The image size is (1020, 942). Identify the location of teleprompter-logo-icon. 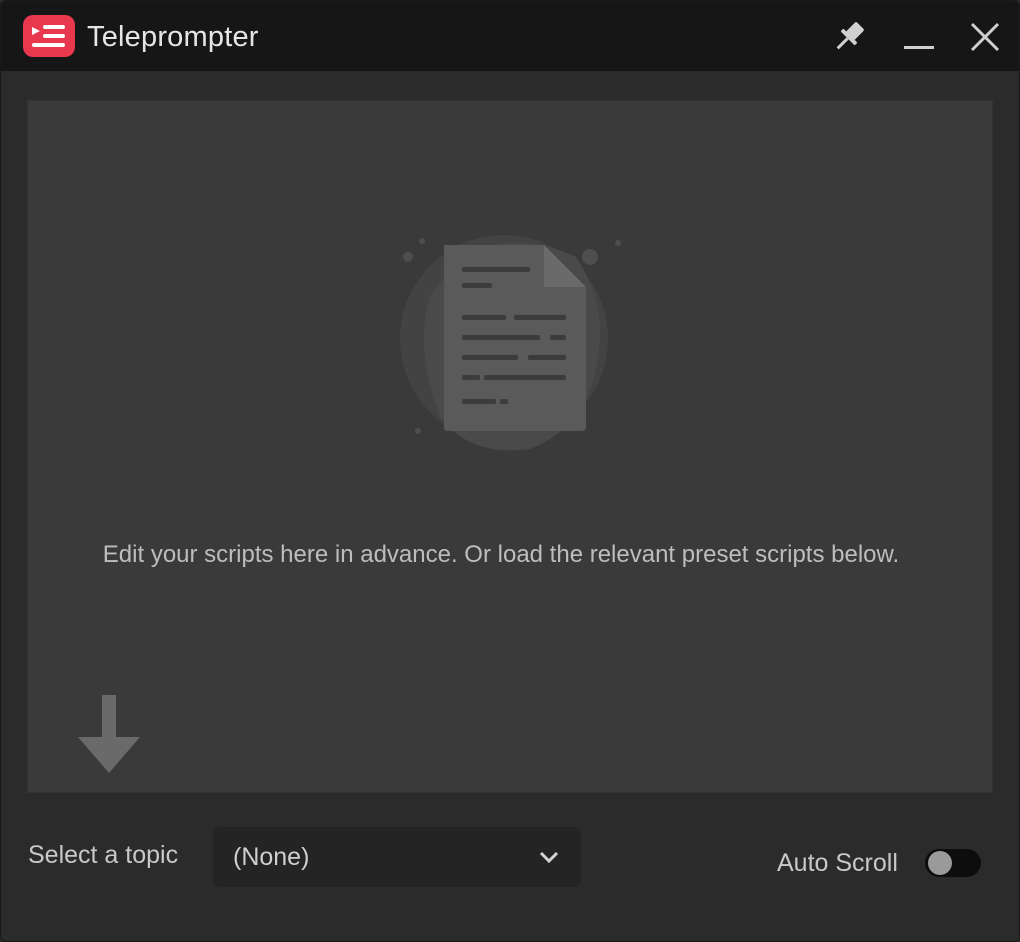
(49, 36).